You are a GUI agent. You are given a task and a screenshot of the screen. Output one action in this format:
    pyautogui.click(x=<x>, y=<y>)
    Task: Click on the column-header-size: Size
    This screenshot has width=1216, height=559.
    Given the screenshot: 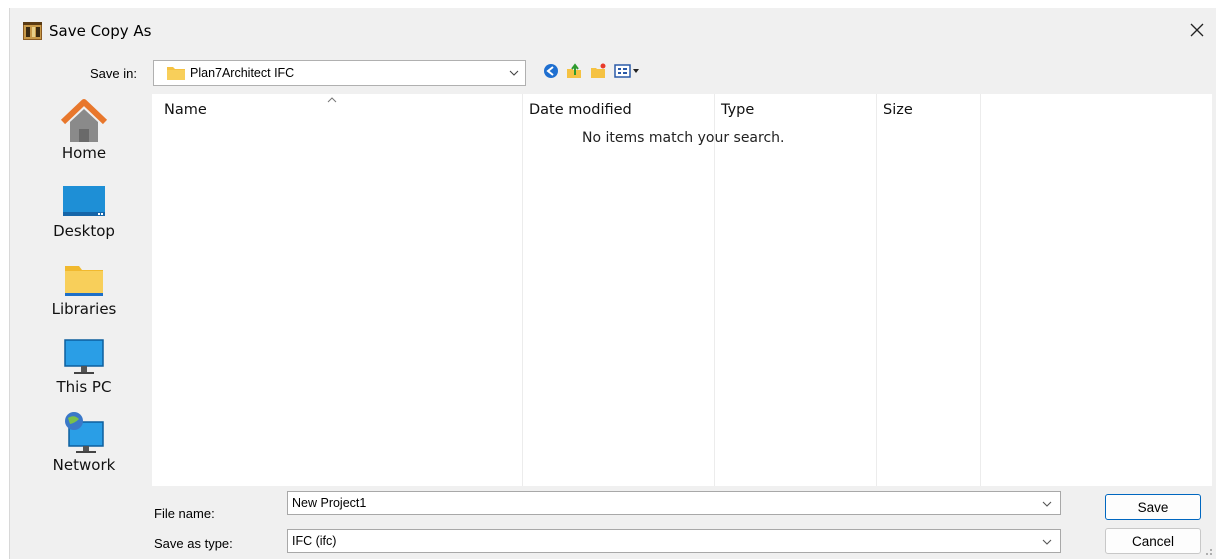 What is the action you would take?
    pyautogui.click(x=898, y=110)
    